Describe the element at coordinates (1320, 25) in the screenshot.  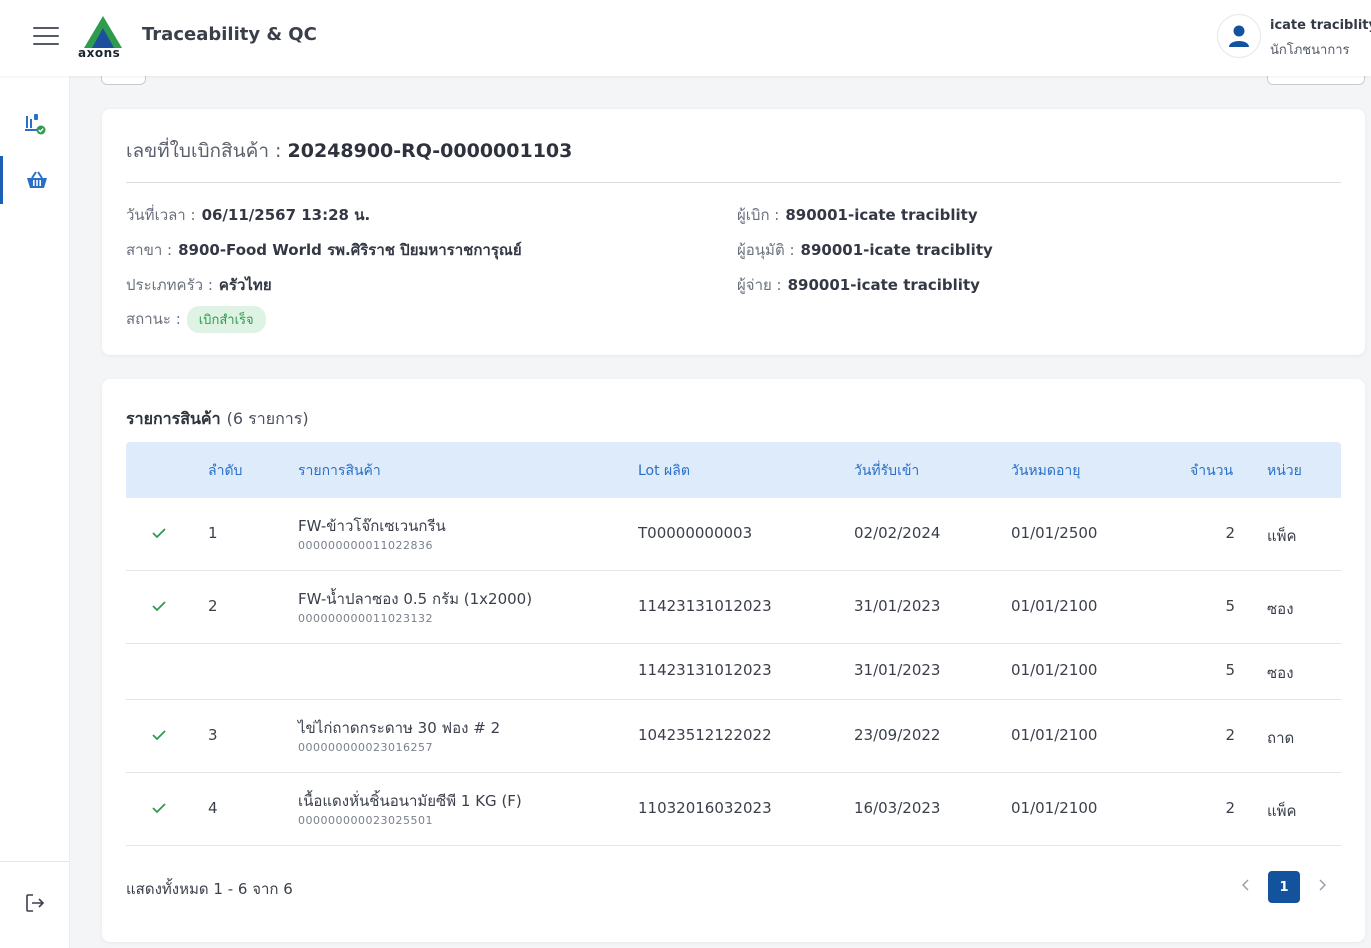
I see `user-name: icate traciblity` at that location.